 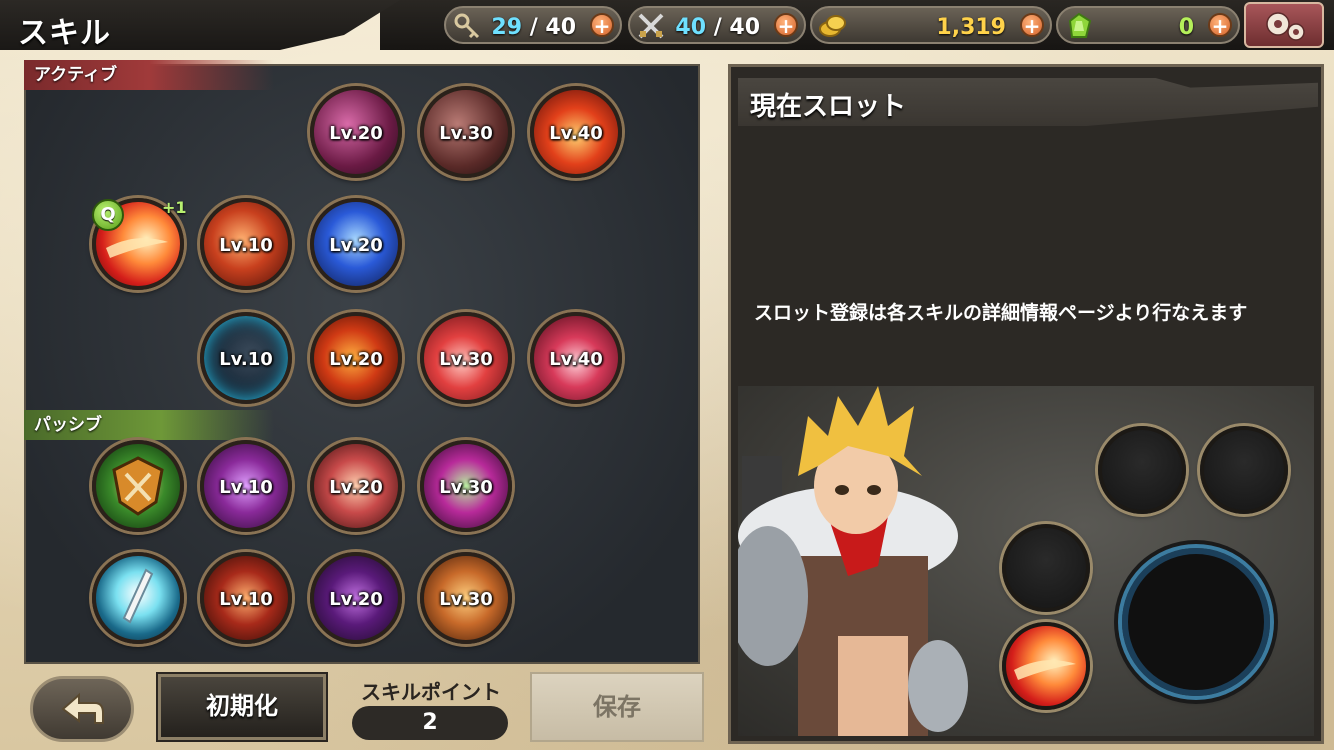 What do you see at coordinates (651, 26) in the screenshot?
I see `crossed-swords-icon` at bounding box center [651, 26].